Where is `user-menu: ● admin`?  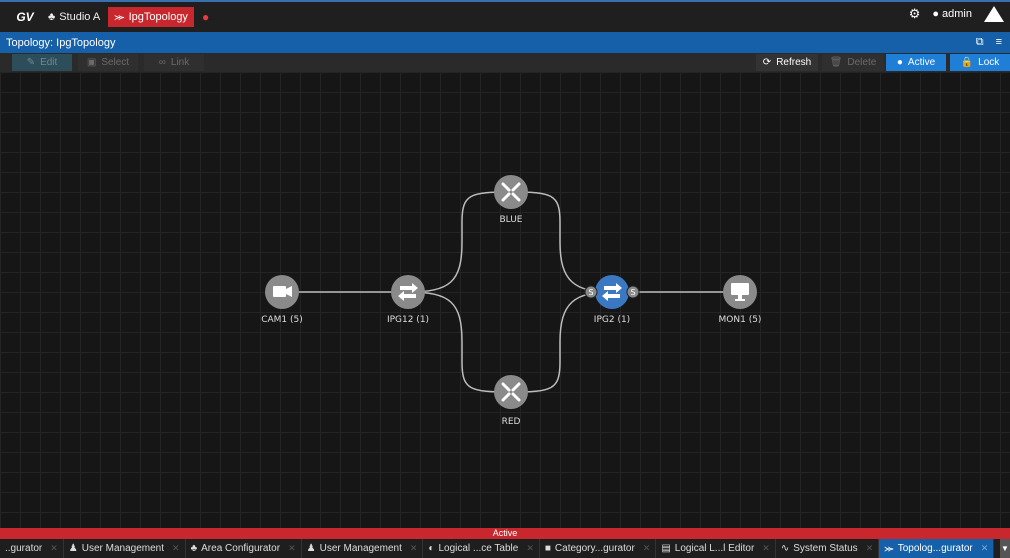 user-menu: ● admin is located at coordinates (952, 14).